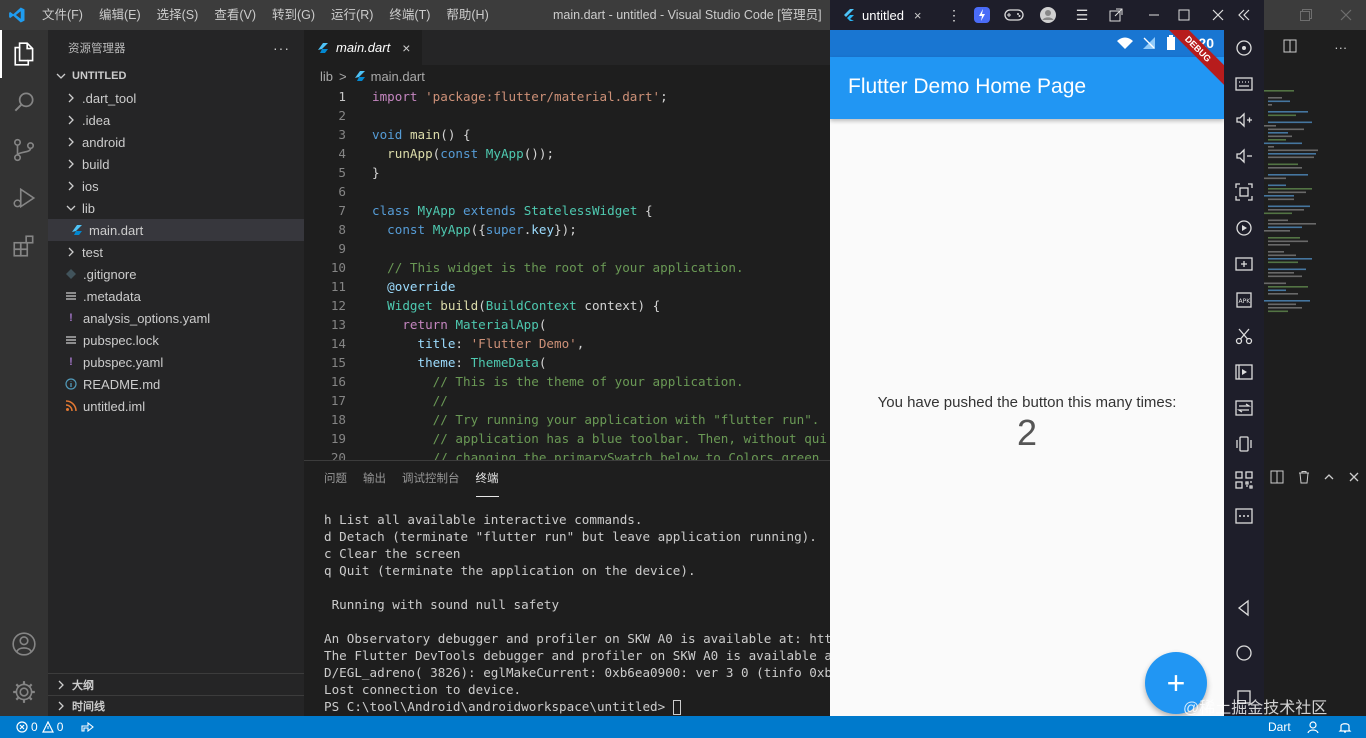 The image size is (1366, 738). Describe the element at coordinates (176, 252) in the screenshot. I see `tree-item: test` at that location.